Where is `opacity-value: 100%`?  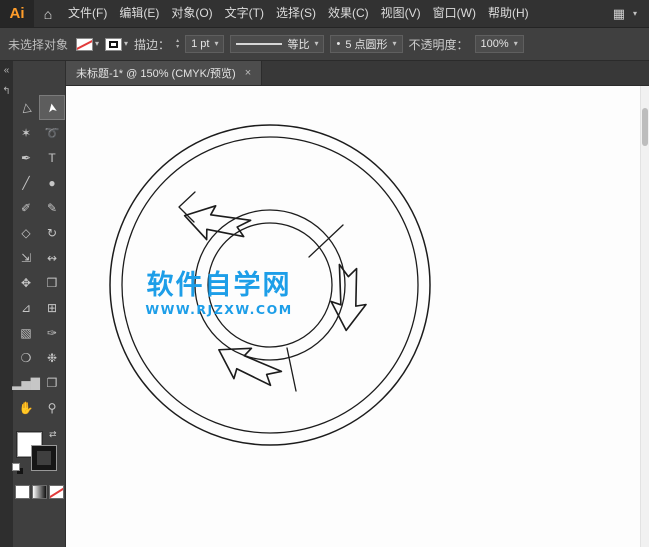 opacity-value: 100% is located at coordinates (494, 44).